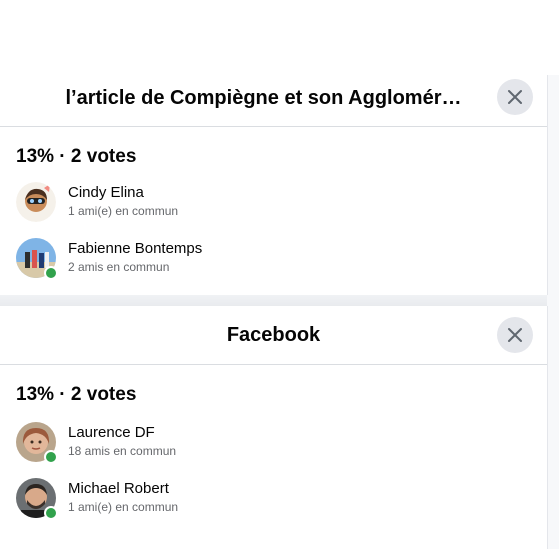  I want to click on list-item: Fabienne Bontemps 2 amis en commun, so click(281, 266).